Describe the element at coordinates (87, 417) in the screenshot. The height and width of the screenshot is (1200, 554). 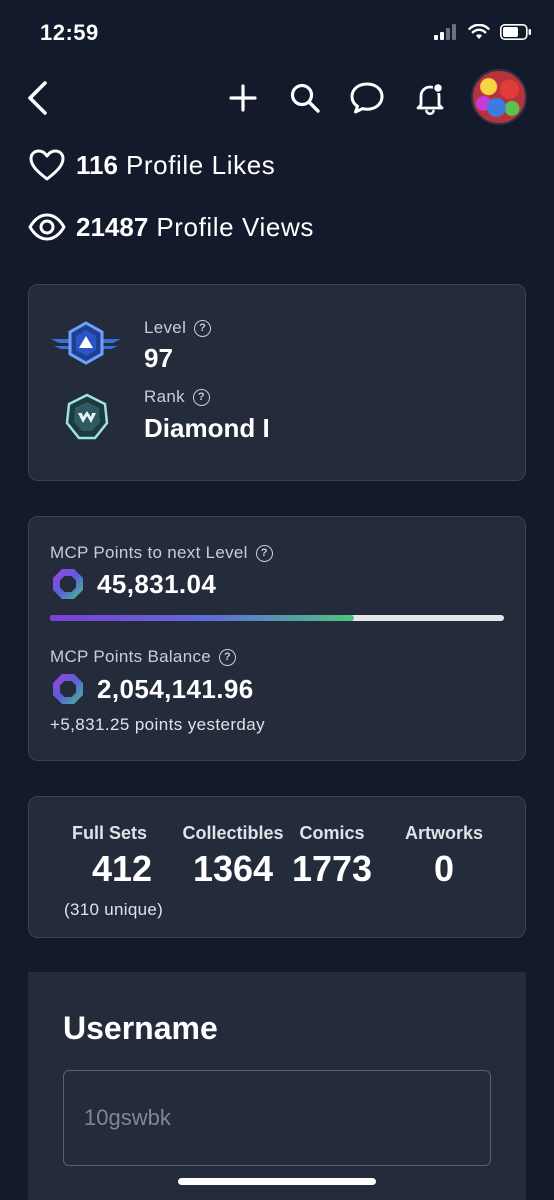
I see `rank-diamond-badge-icon` at that location.